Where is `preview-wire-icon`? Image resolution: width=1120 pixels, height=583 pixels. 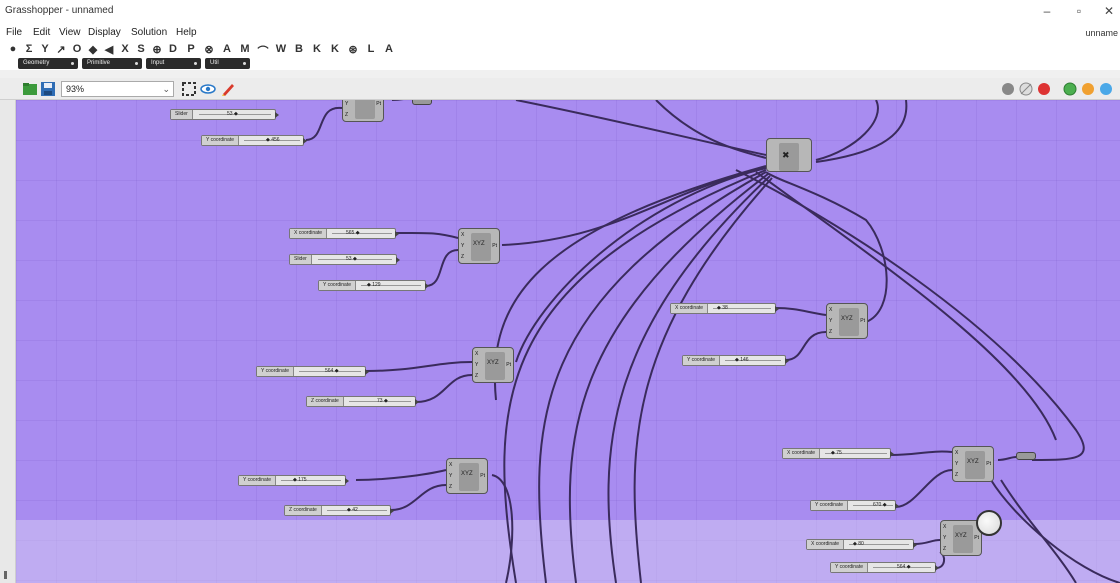
preview-wire-icon is located at coordinates (1026, 89).